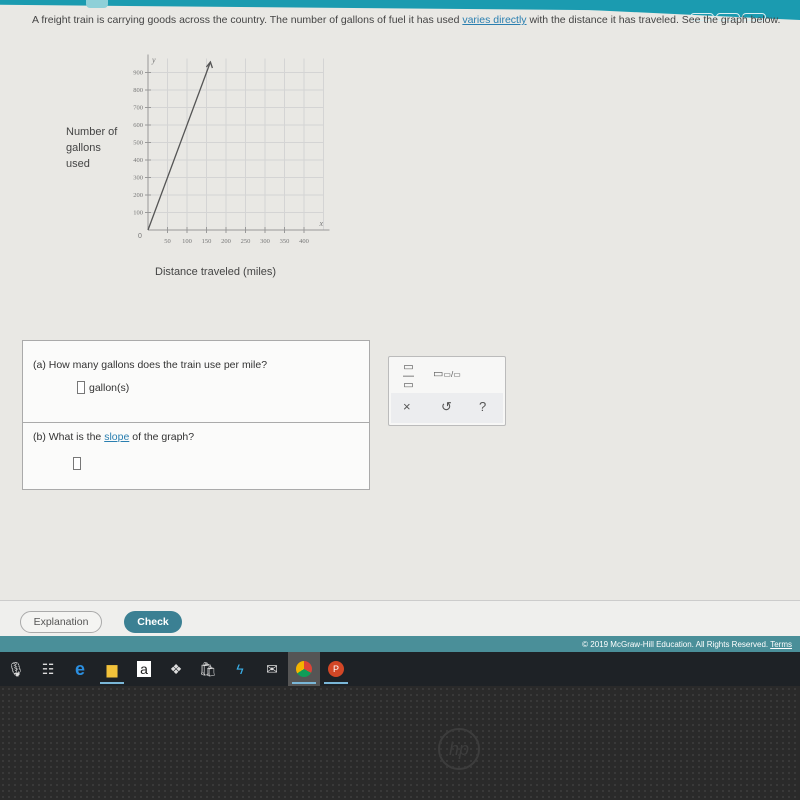  What do you see at coordinates (138, 125) in the screenshot?
I see `y-tick-label: 600` at bounding box center [138, 125].